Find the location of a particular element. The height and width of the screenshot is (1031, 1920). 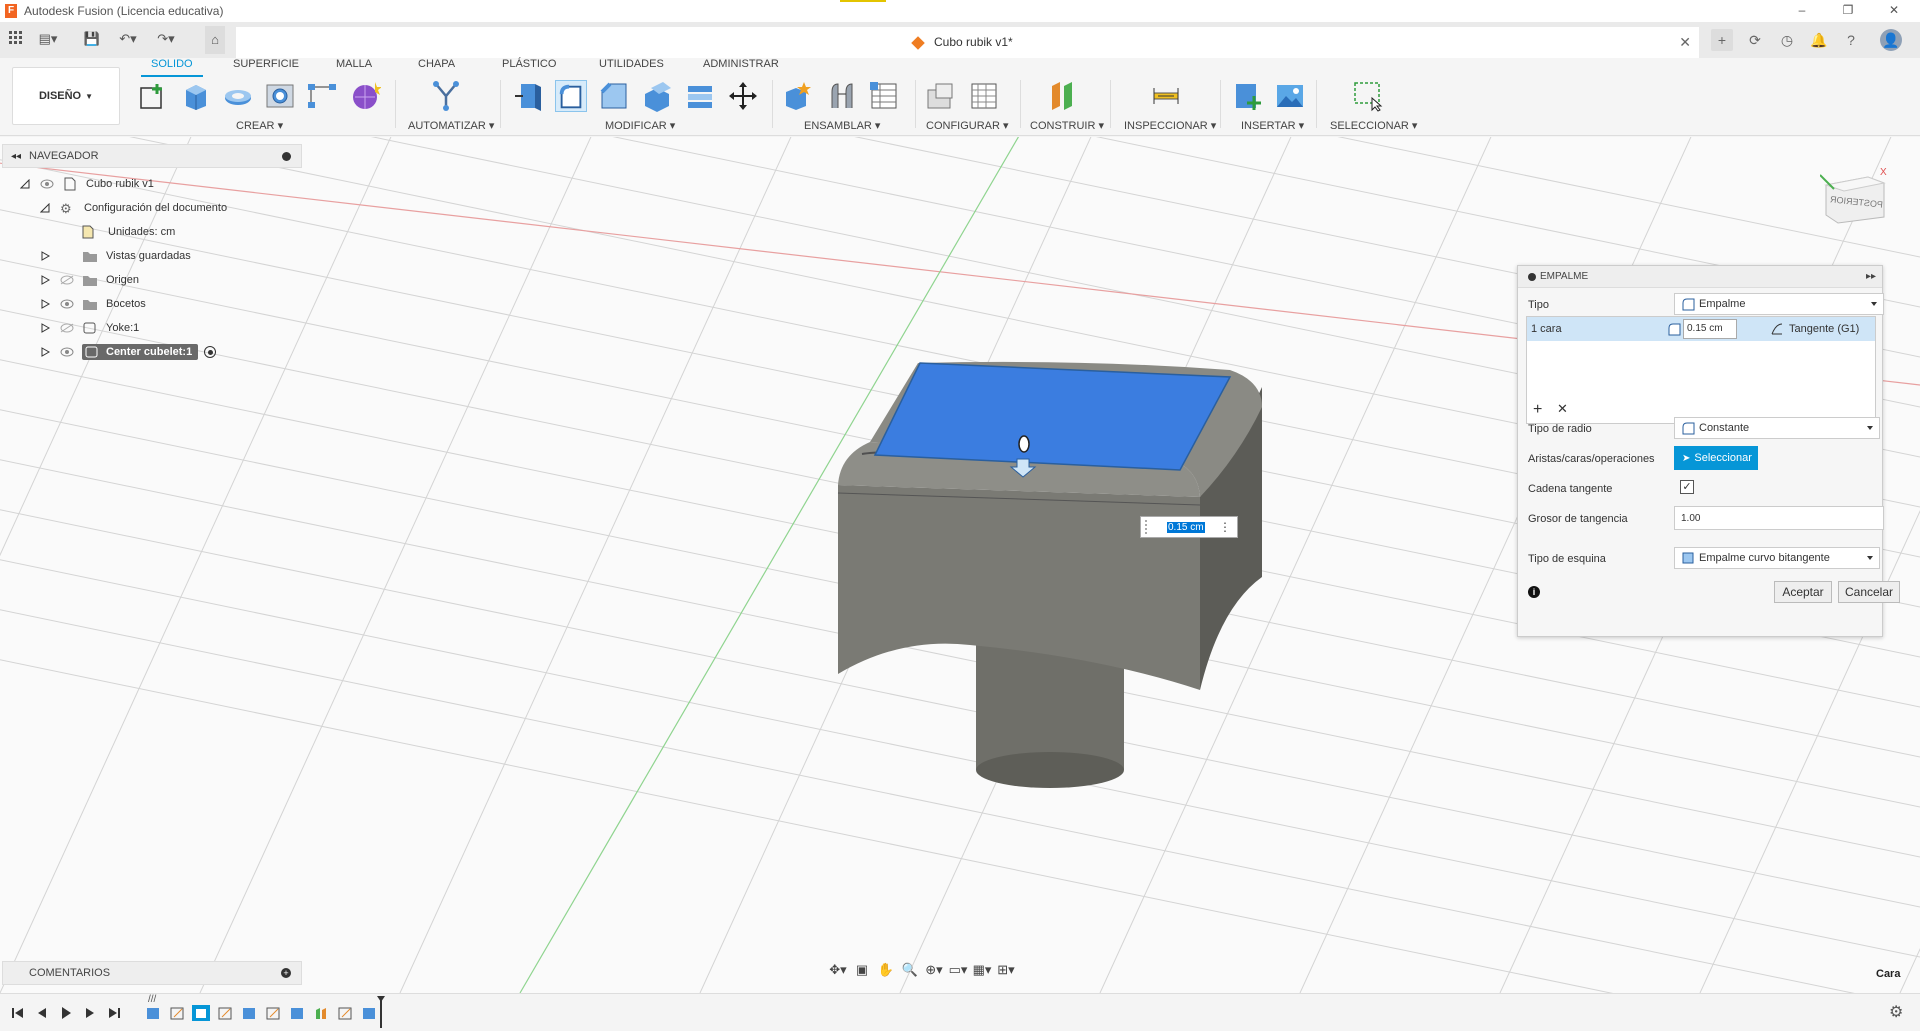

group-crear: CREAR ▾ is located at coordinates (259, 125).